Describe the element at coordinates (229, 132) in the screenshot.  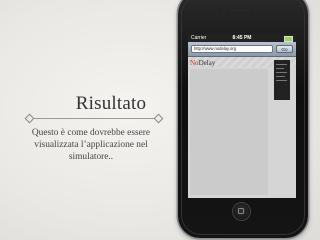
I see `page-content` at that location.